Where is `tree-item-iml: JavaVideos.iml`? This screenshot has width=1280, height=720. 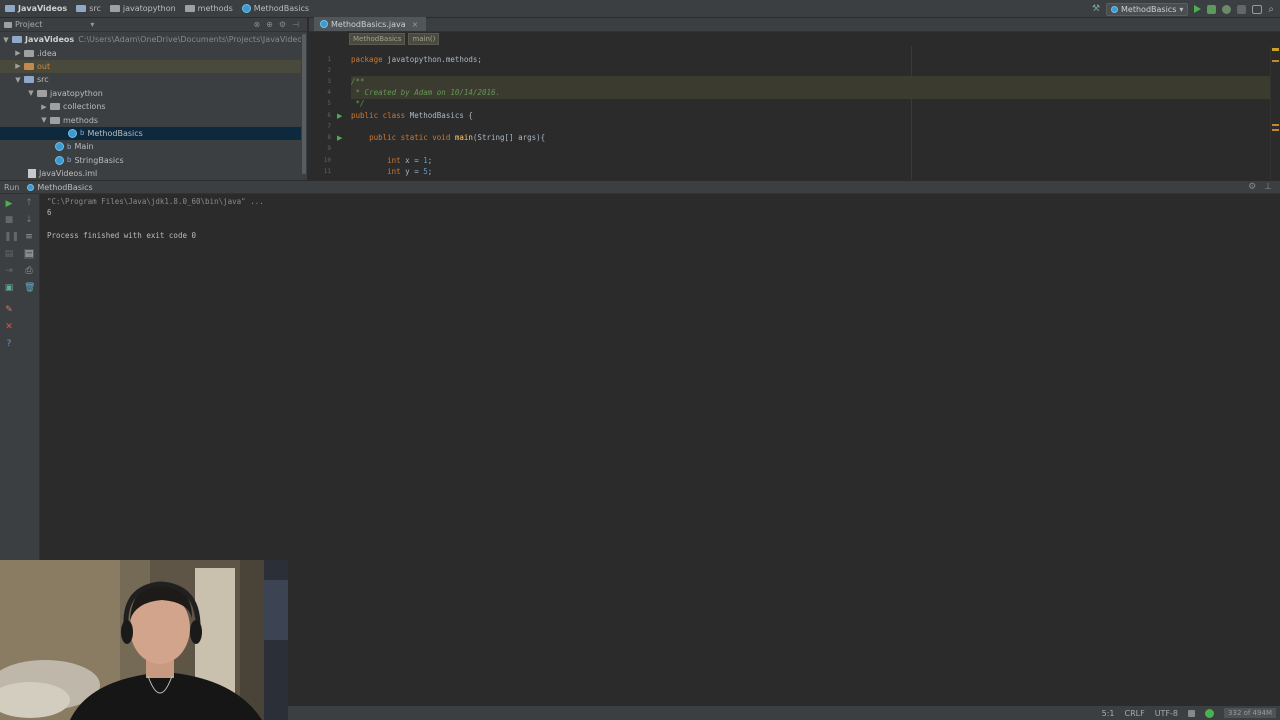
tree-item-iml: JavaVideos.iml is located at coordinates (153, 173).